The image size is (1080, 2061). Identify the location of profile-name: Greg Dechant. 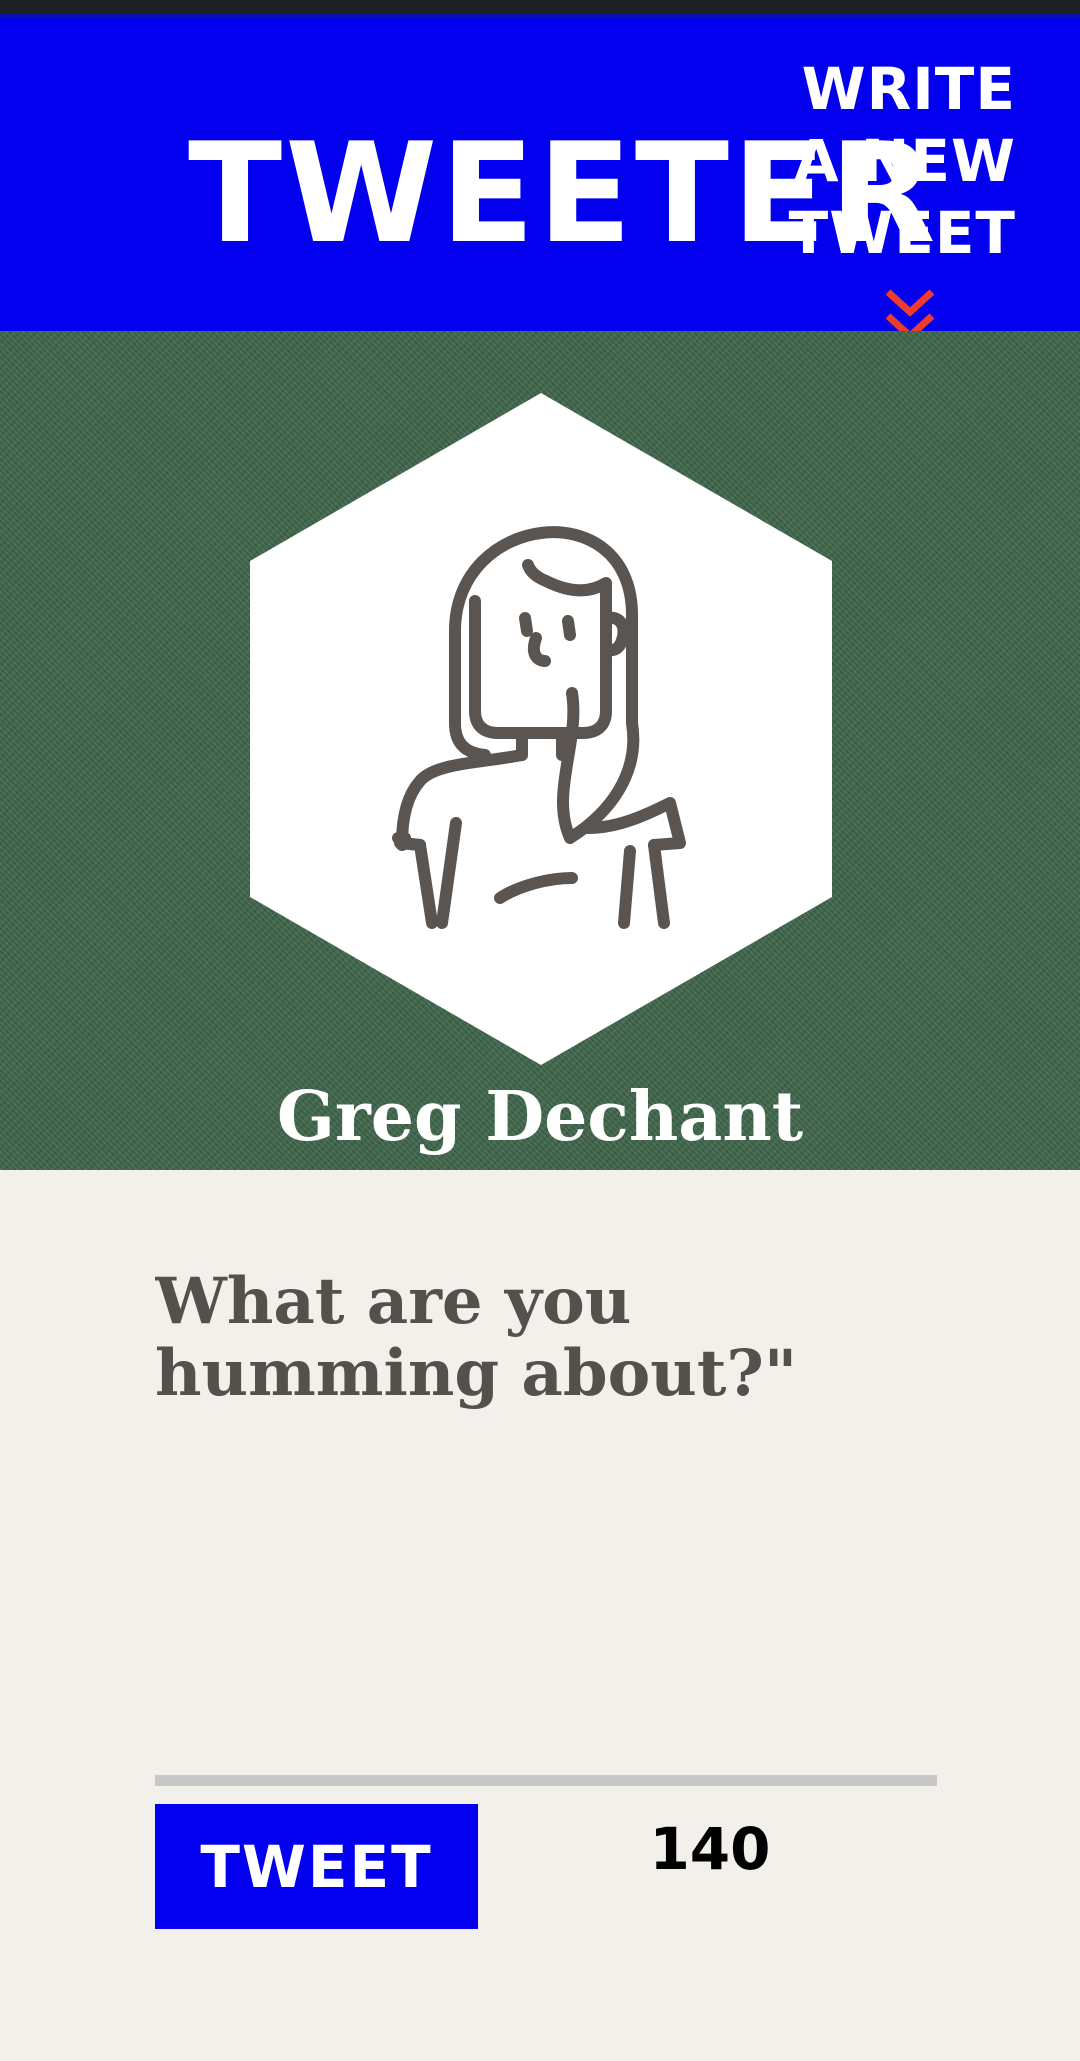
(540, 1117).